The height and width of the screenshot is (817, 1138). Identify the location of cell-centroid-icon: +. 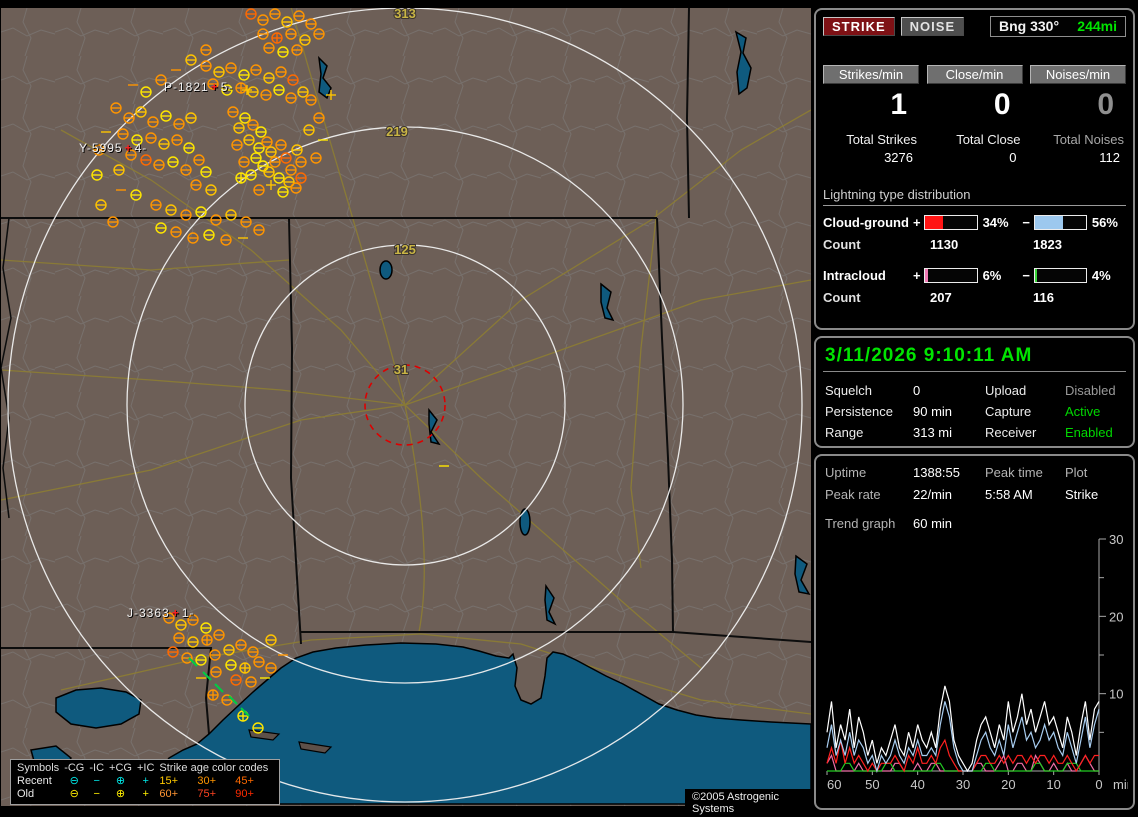
(175, 613).